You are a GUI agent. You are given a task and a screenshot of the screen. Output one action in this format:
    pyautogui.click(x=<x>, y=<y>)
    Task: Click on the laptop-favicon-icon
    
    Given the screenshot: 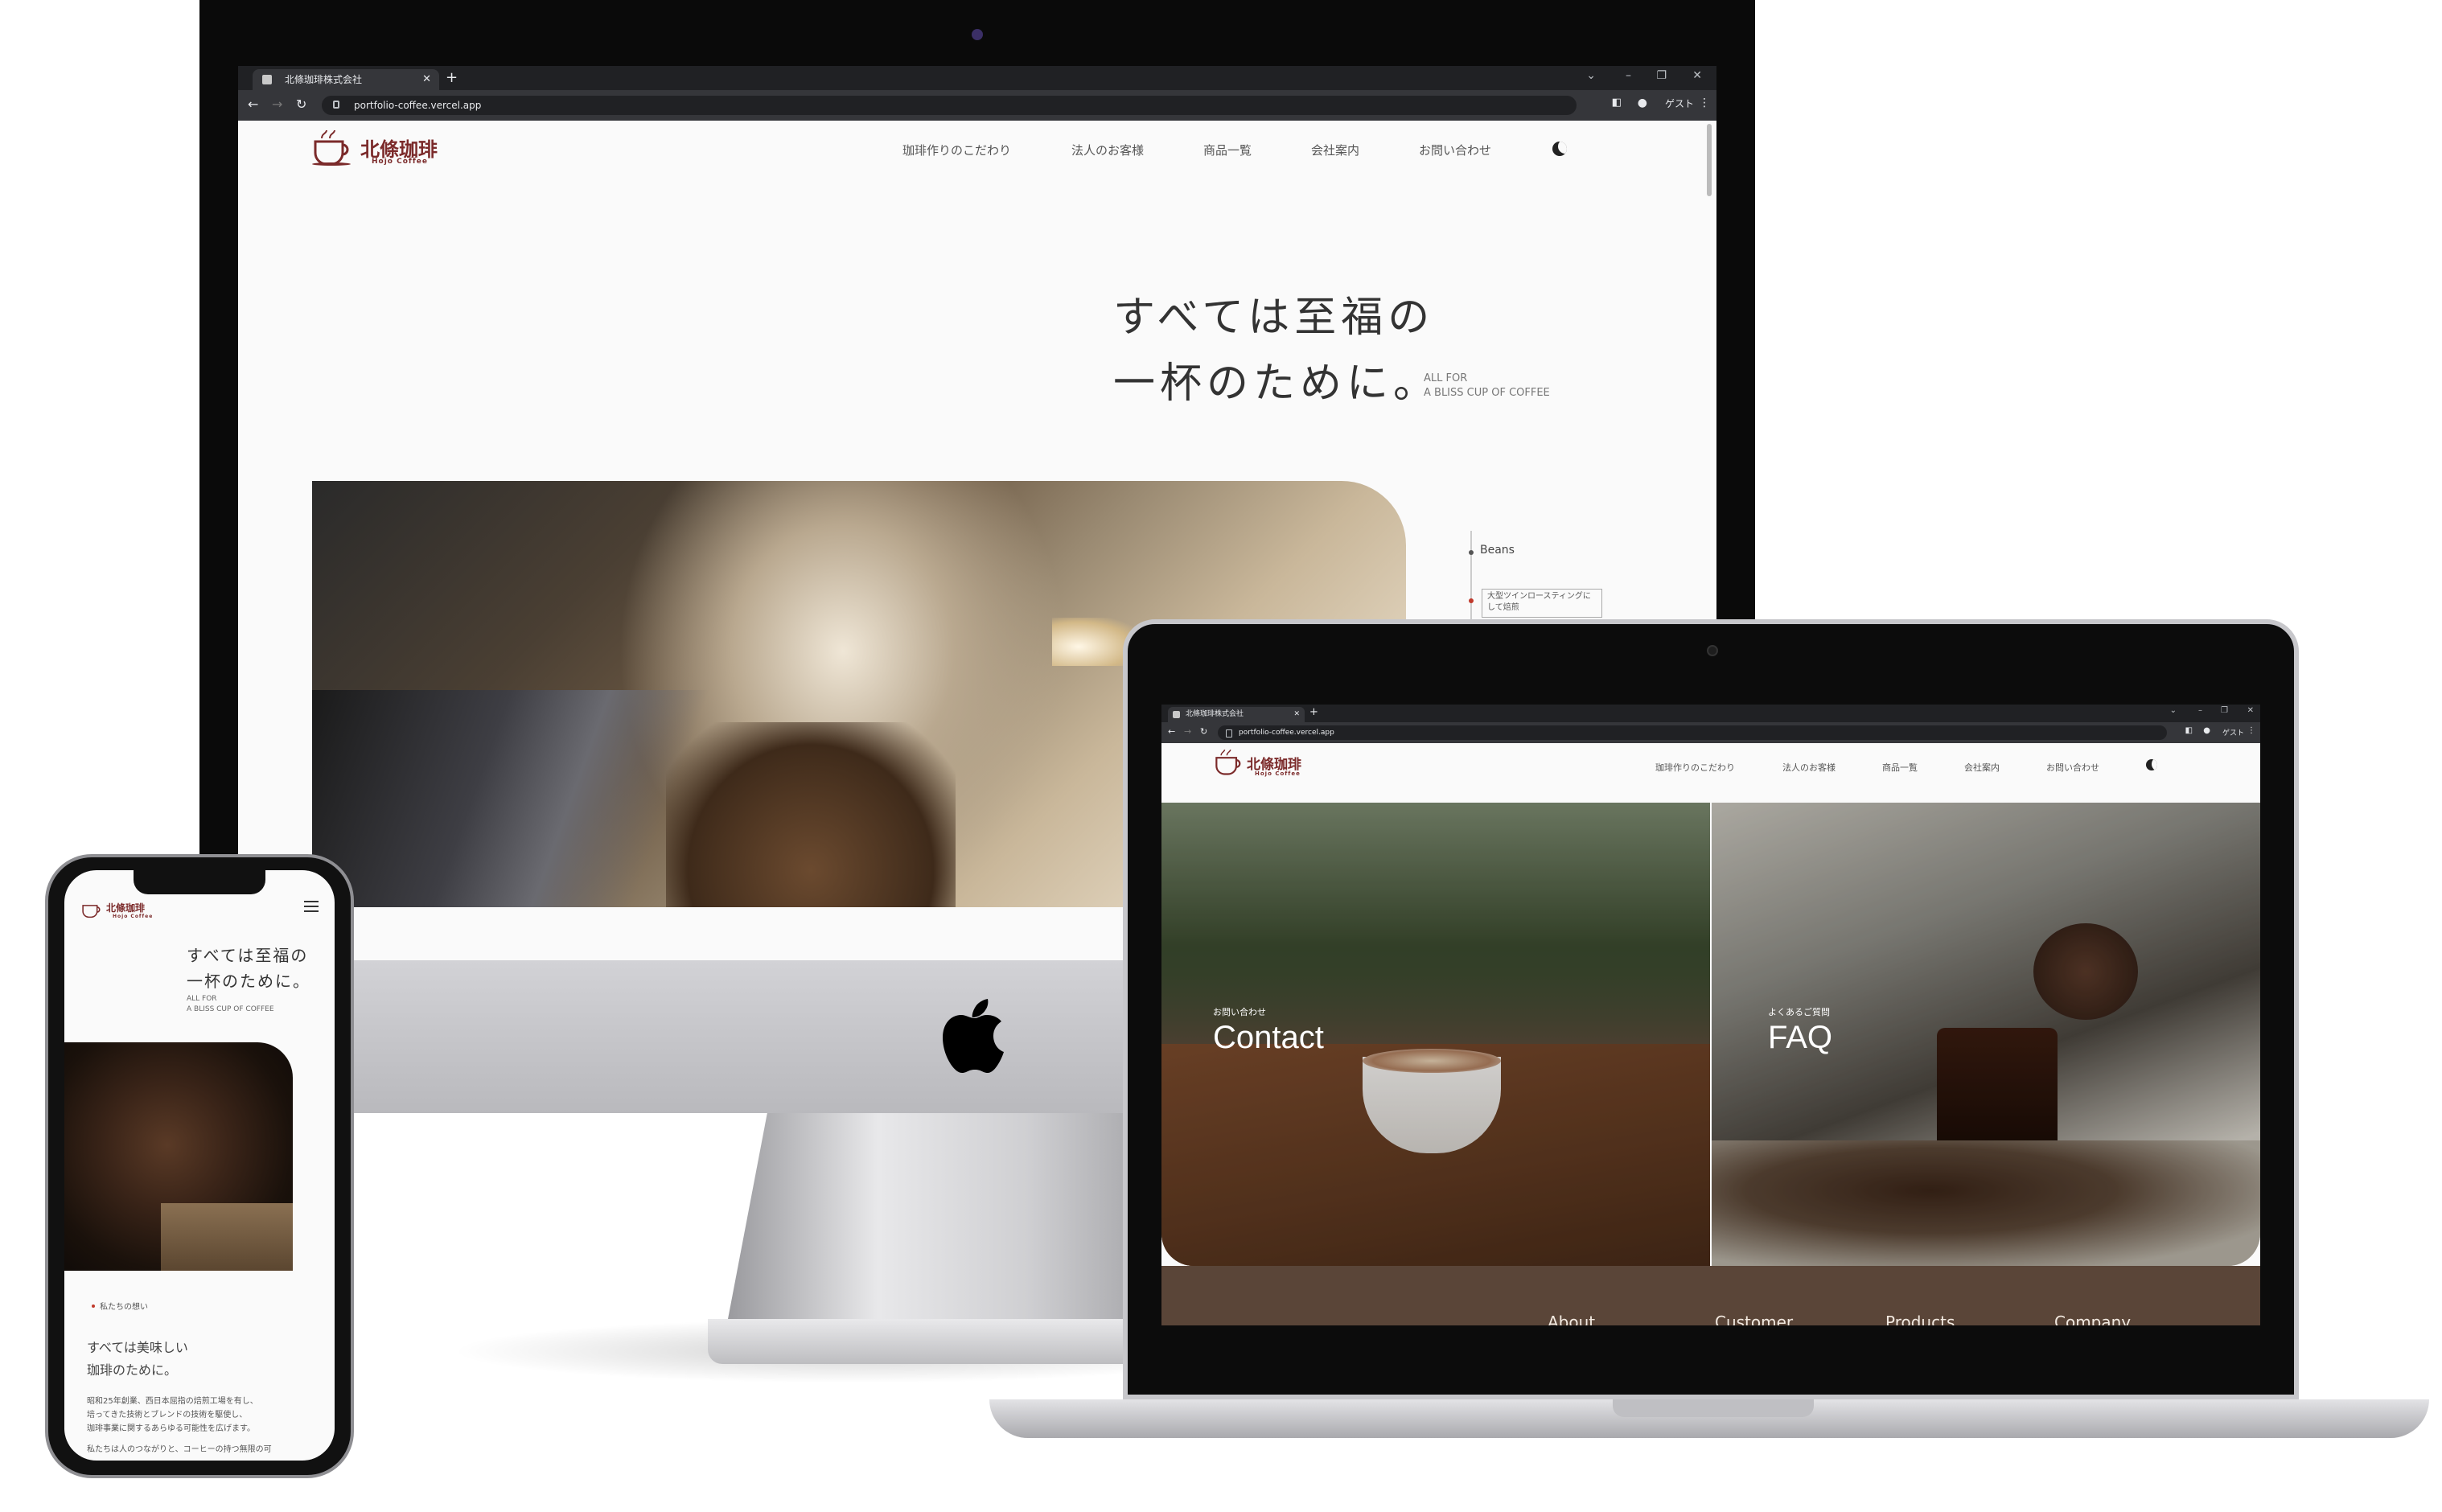 What is the action you would take?
    pyautogui.click(x=1176, y=715)
    